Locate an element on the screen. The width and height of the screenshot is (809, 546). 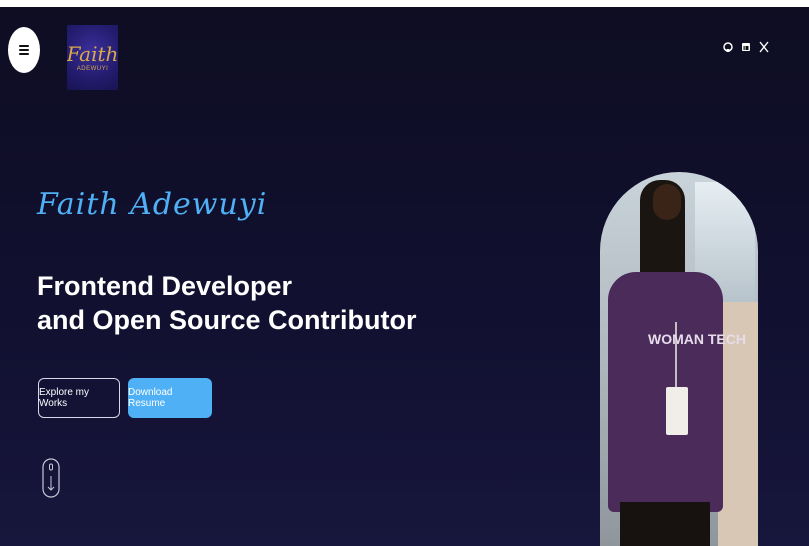
logo-sub-text: ADEWUYI is located at coordinates (92, 68).